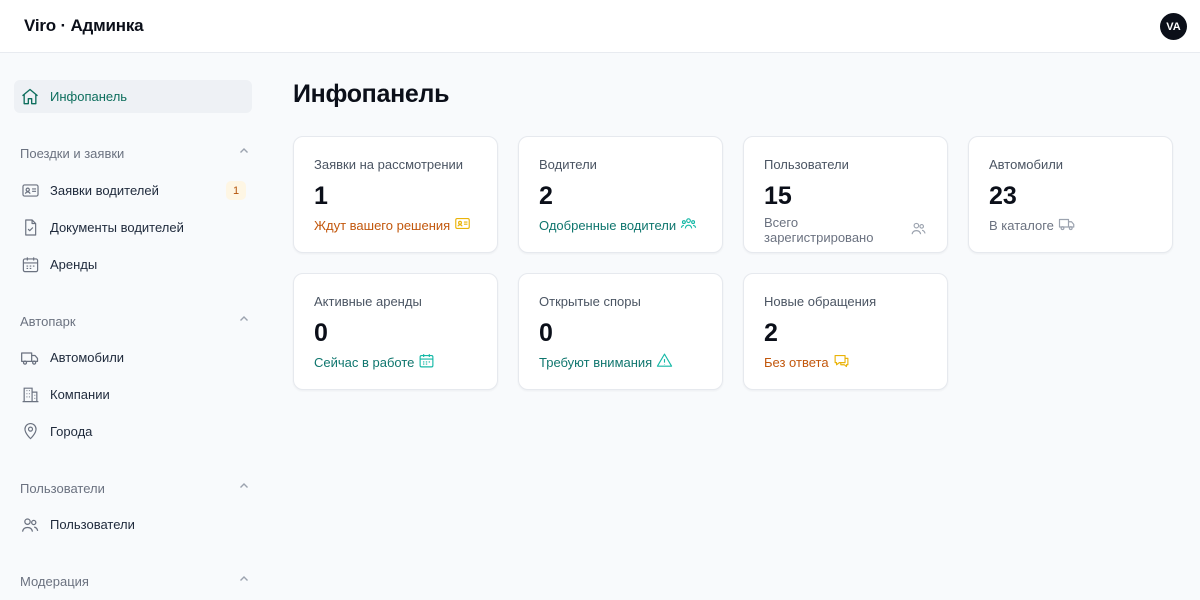 This screenshot has height=600, width=1200. Describe the element at coordinates (364, 362) in the screenshot. I see `card-subtext-label: Сейчас в работе` at that location.